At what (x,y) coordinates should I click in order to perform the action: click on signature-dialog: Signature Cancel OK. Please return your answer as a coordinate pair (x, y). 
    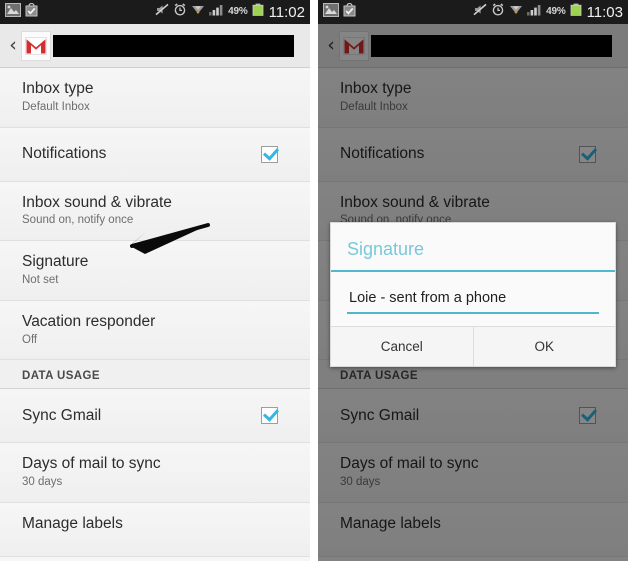
    Looking at the image, I should click on (473, 294).